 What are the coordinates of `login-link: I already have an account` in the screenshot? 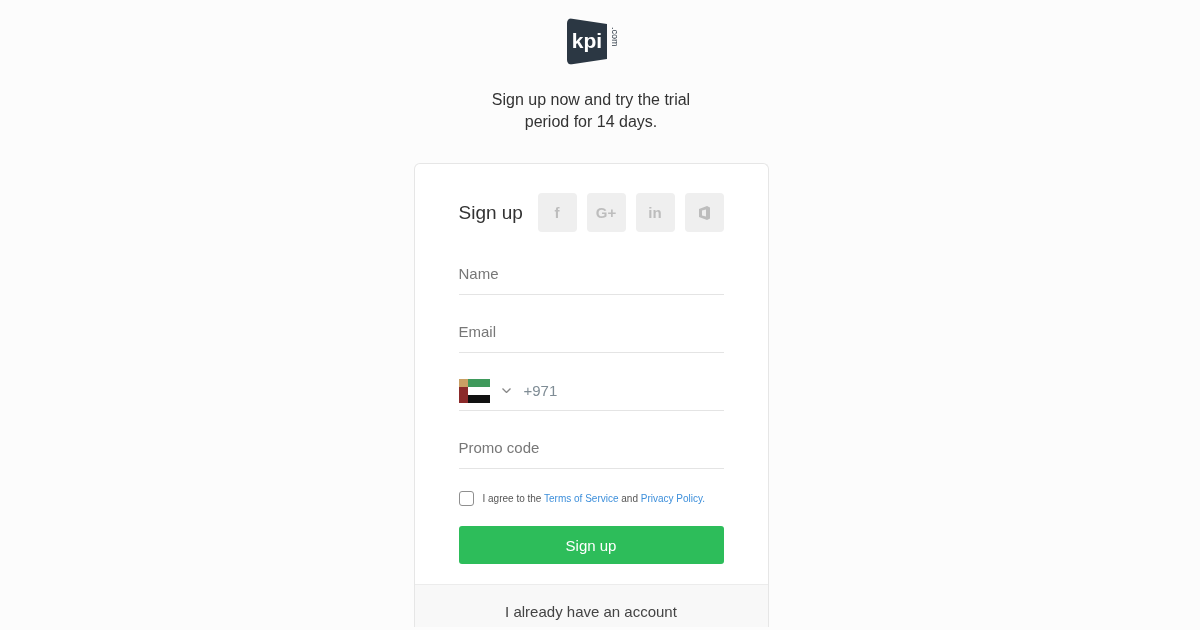 It's located at (591, 611).